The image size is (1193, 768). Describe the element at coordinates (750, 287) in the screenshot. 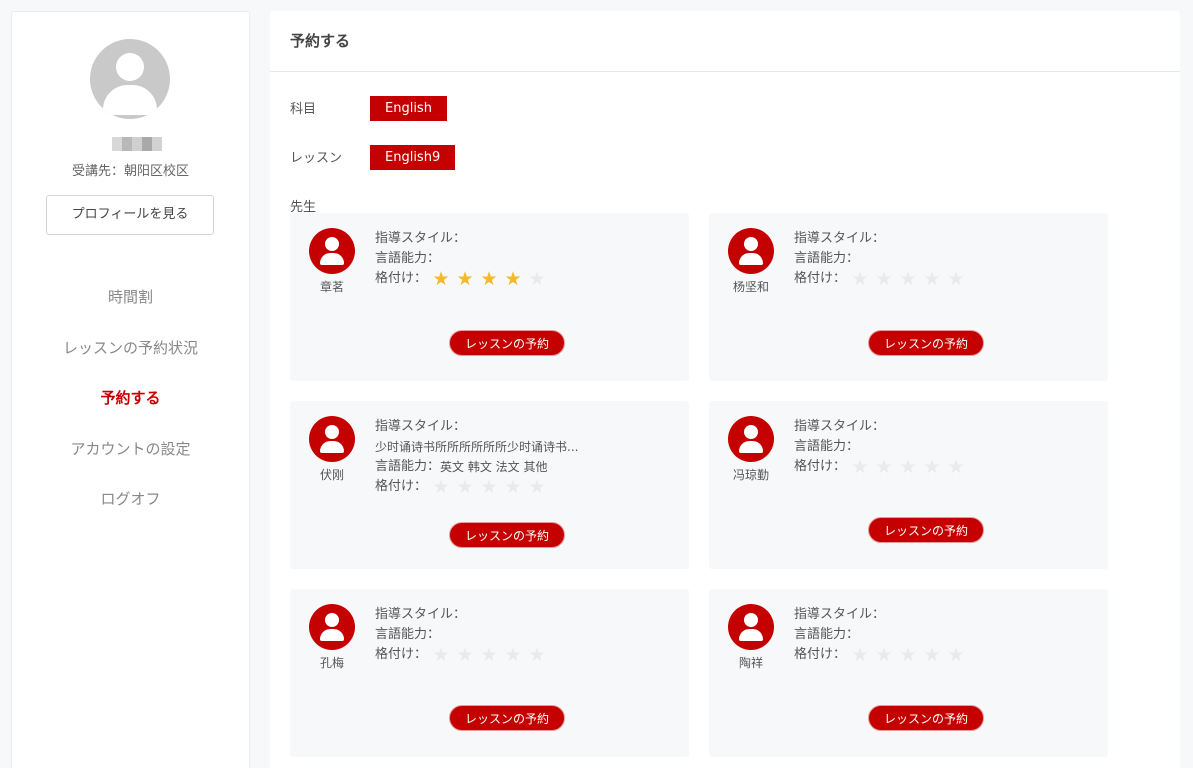

I see `teacher-name: 杨坚和` at that location.